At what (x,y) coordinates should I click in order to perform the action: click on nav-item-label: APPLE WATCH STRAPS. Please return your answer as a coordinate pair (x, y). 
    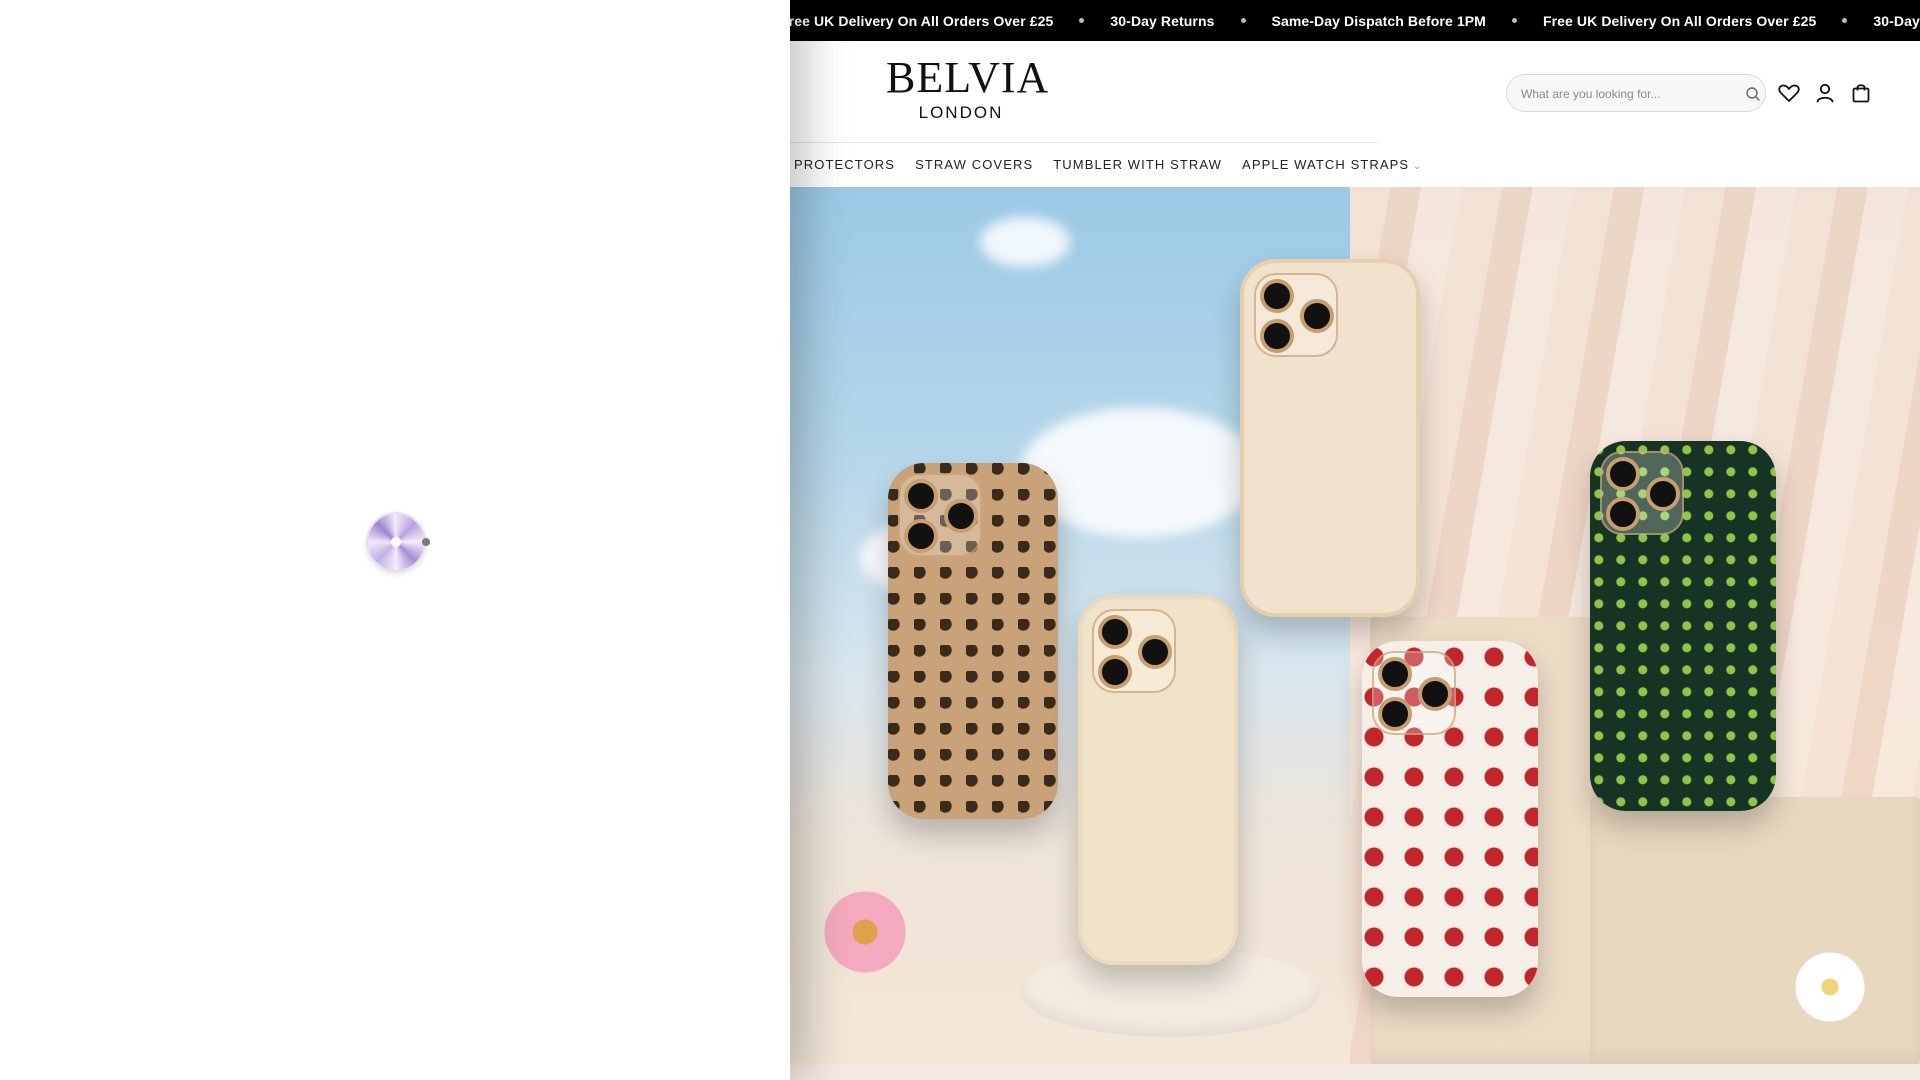
    Looking at the image, I should click on (1326, 164).